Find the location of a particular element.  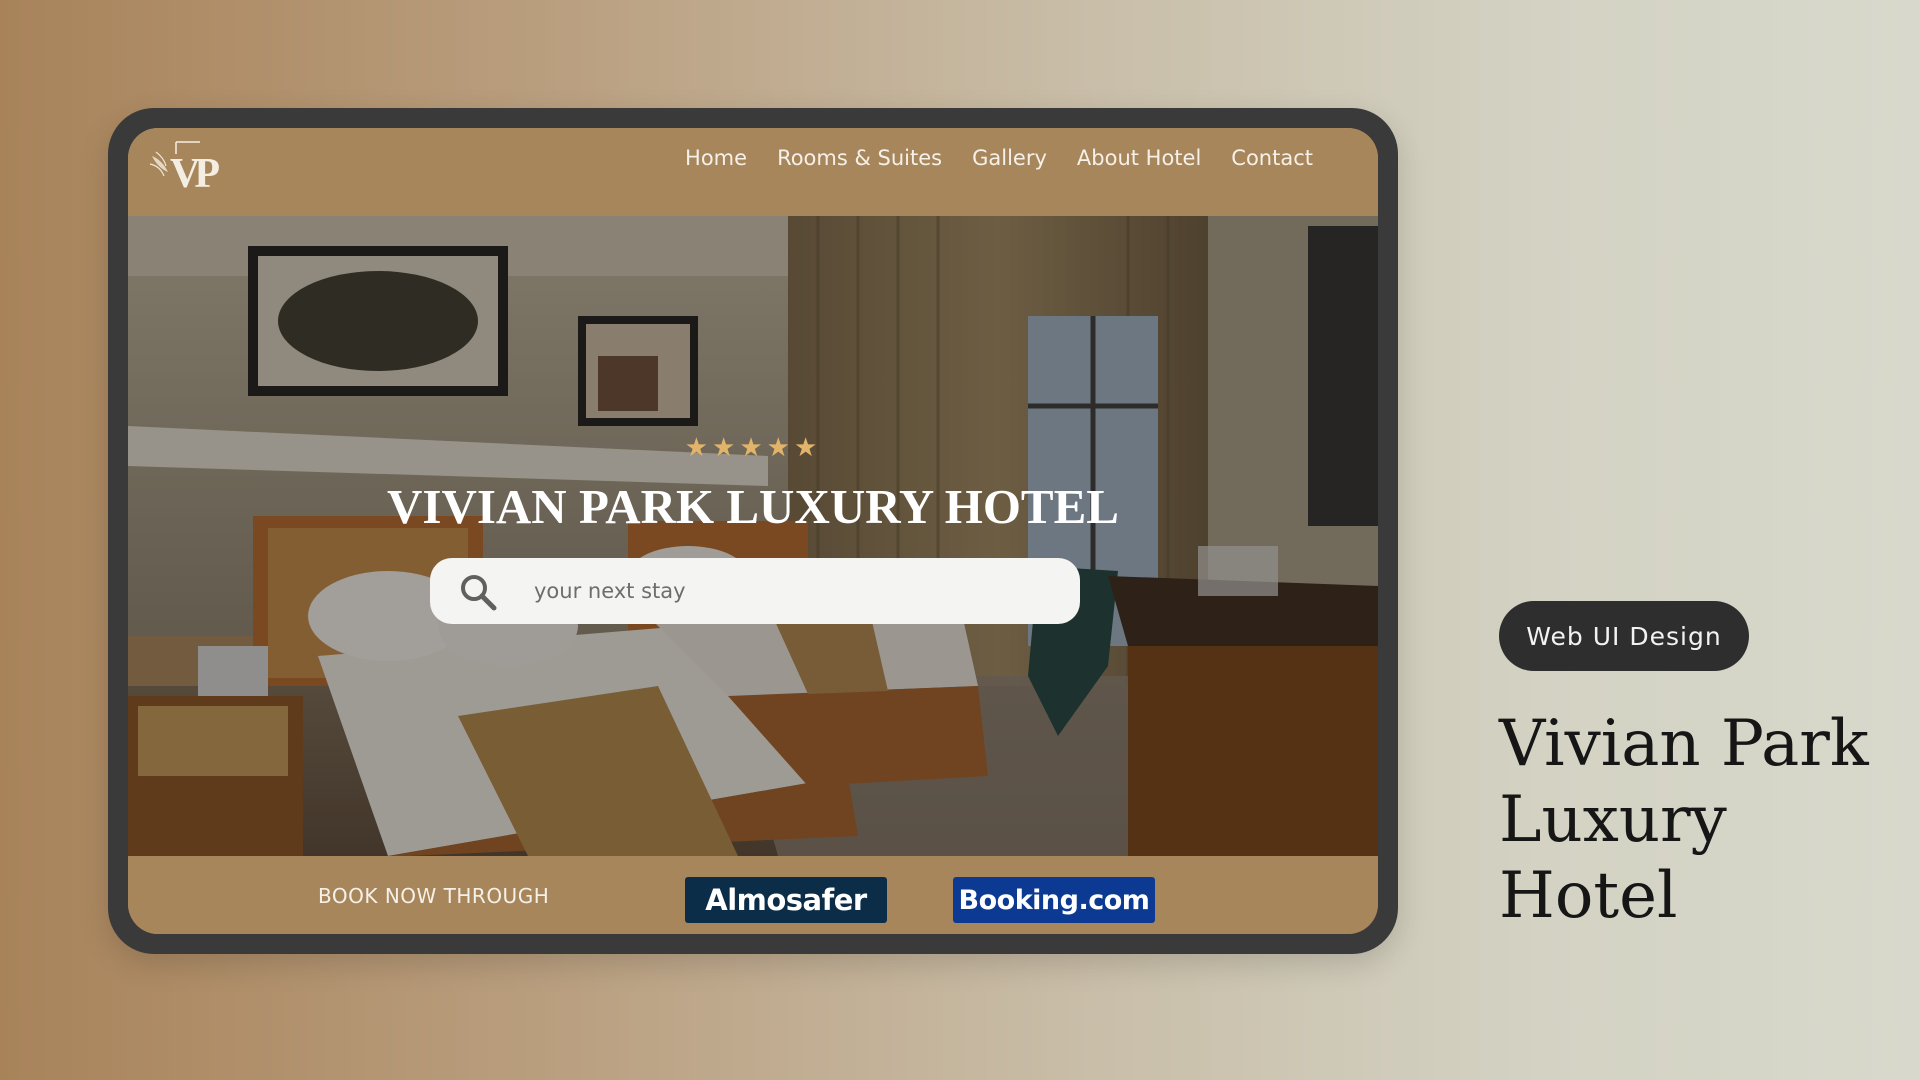

search-bar is located at coordinates (755, 591).